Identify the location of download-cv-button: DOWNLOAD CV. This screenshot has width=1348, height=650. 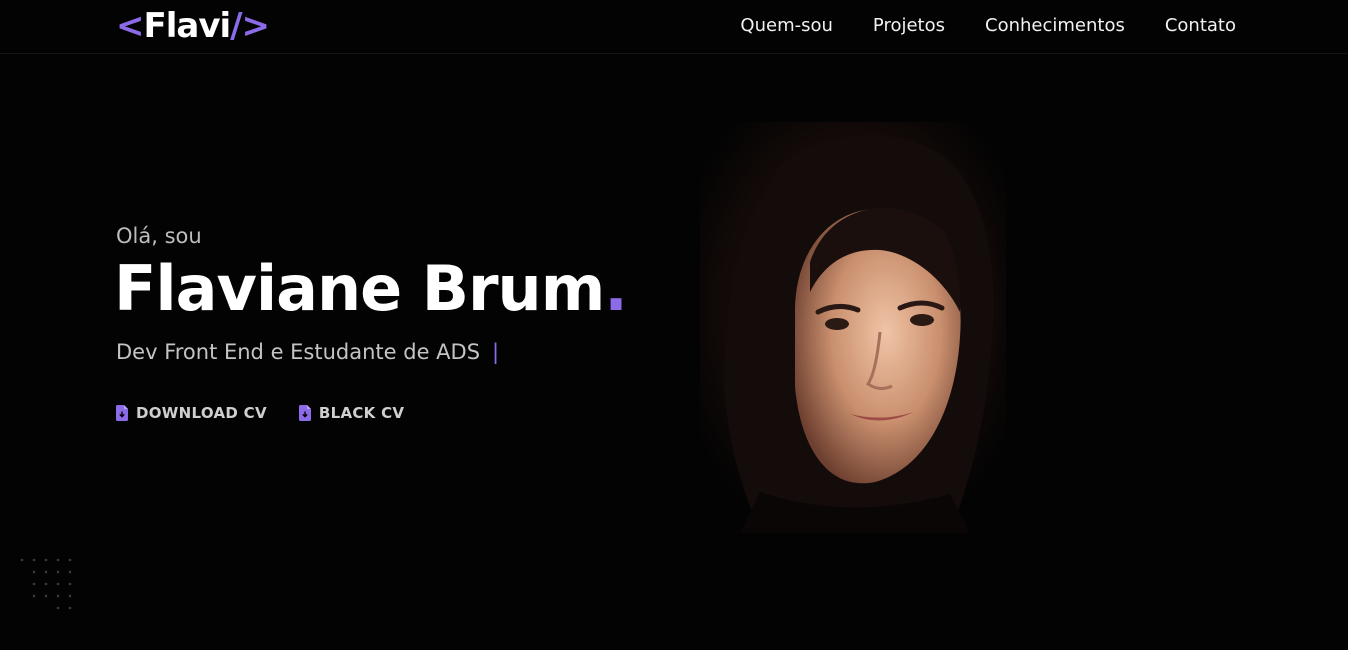
(191, 413).